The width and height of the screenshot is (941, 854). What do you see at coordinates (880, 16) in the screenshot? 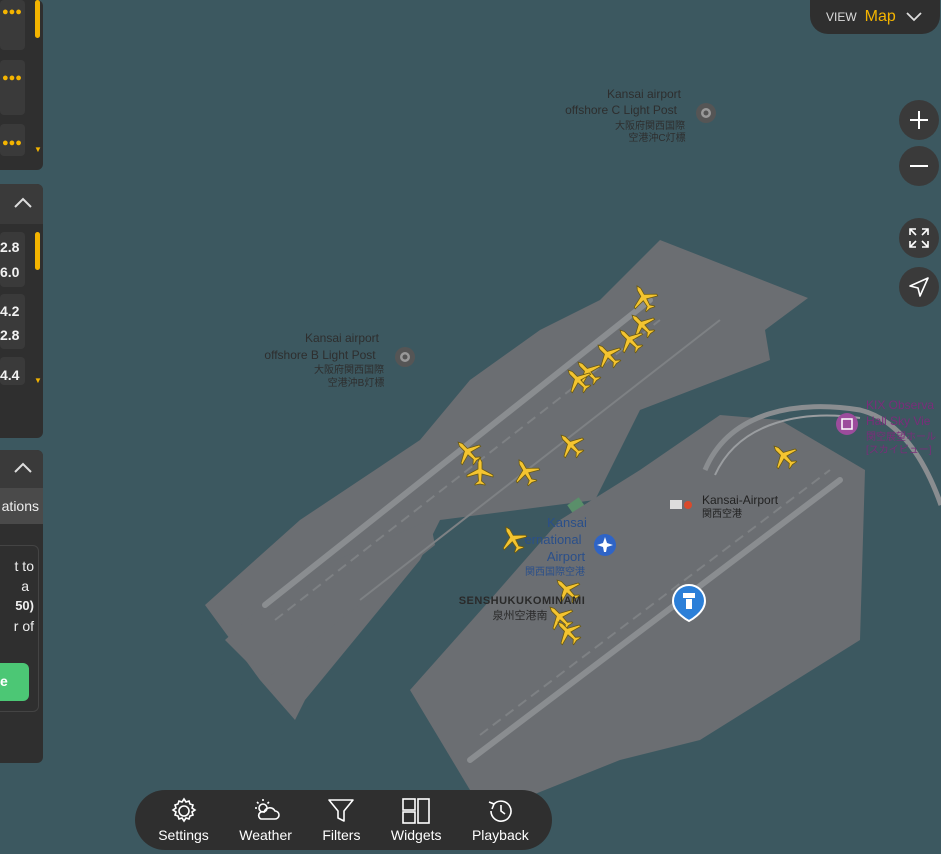
I see `view-value: Map` at bounding box center [880, 16].